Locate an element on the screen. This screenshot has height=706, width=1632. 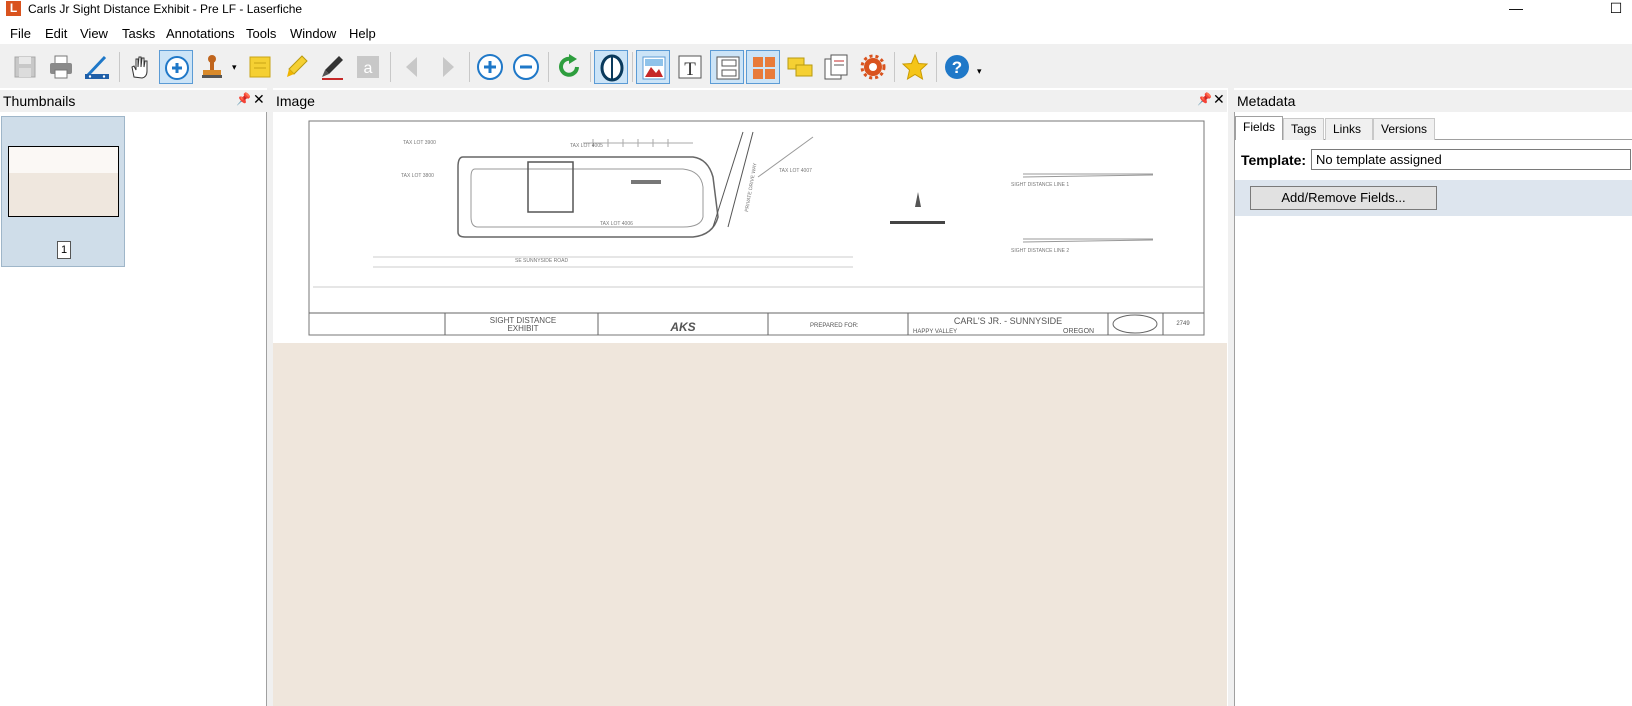
sticky-note-button is located at coordinates (260, 67).